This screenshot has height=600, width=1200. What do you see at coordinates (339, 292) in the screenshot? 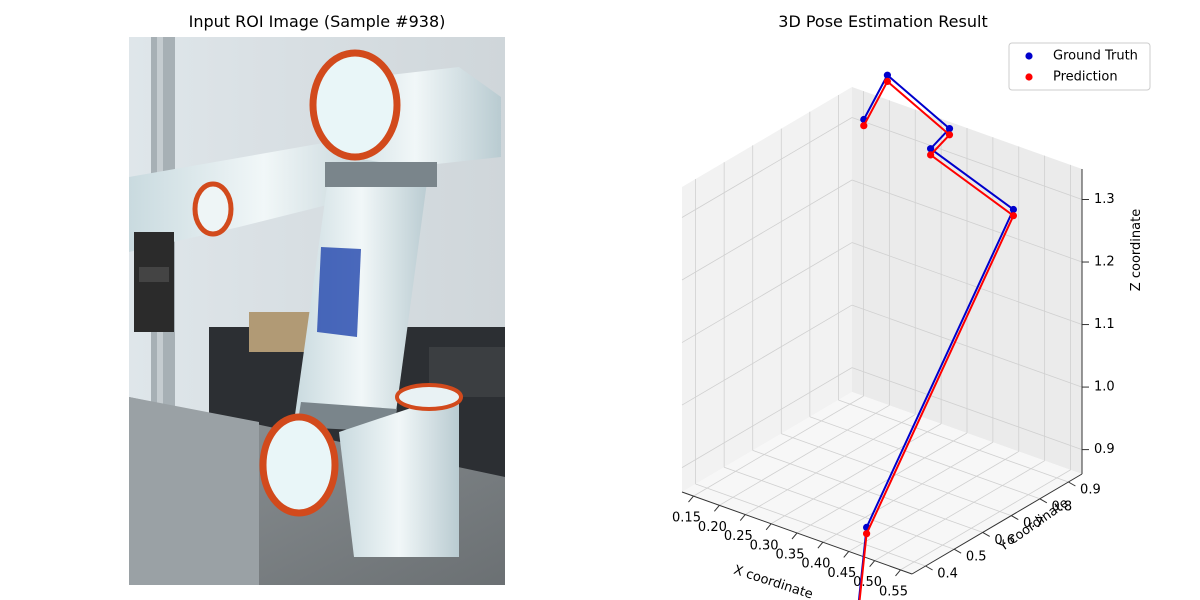
I see `robot-logo` at bounding box center [339, 292].